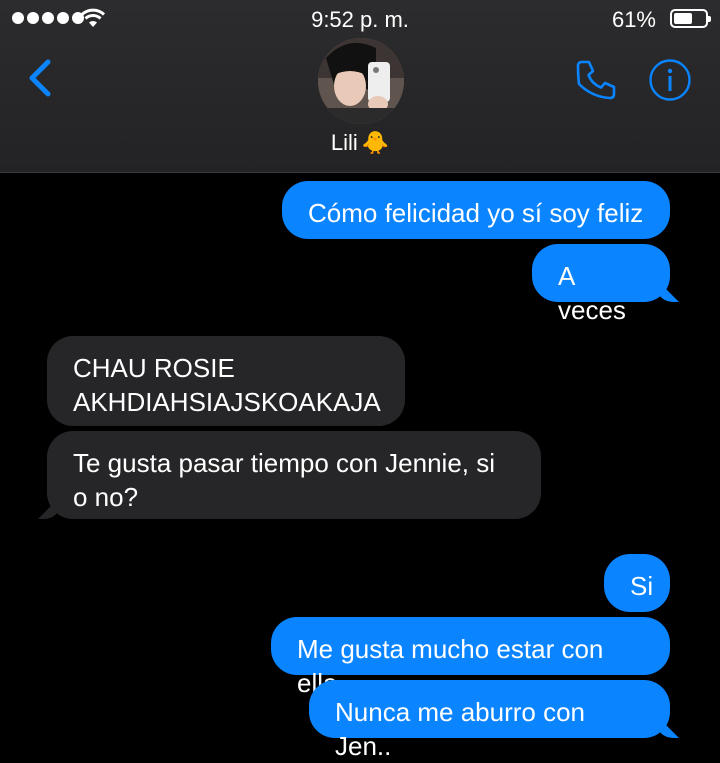 The width and height of the screenshot is (720, 763). Describe the element at coordinates (476, 210) in the screenshot. I see `message-outgoing: Cómo felicidad yo sí soy feliz` at that location.